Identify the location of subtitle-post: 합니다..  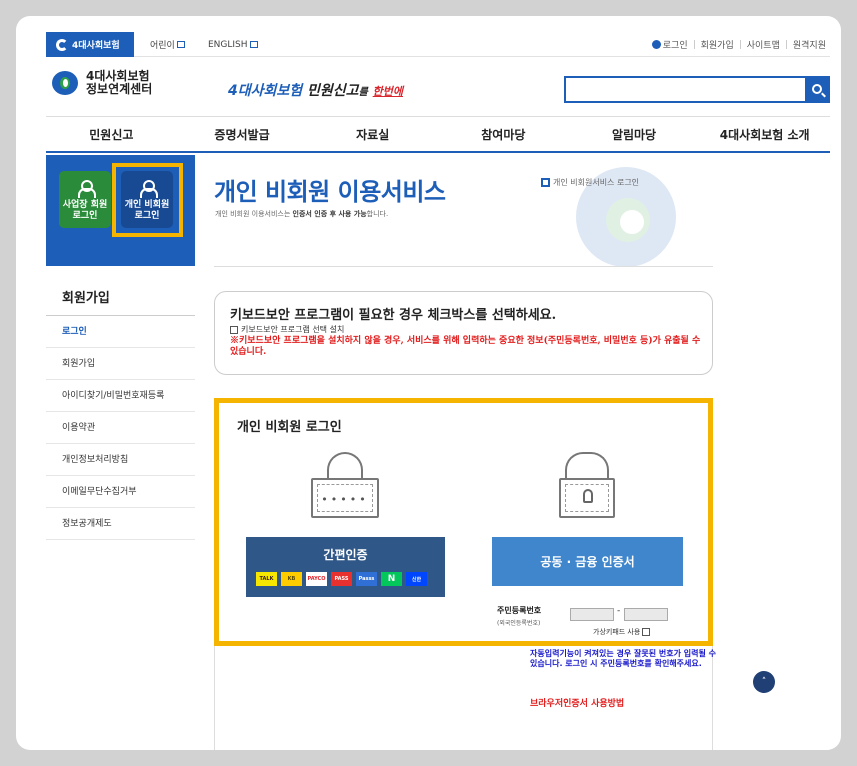
(377, 214).